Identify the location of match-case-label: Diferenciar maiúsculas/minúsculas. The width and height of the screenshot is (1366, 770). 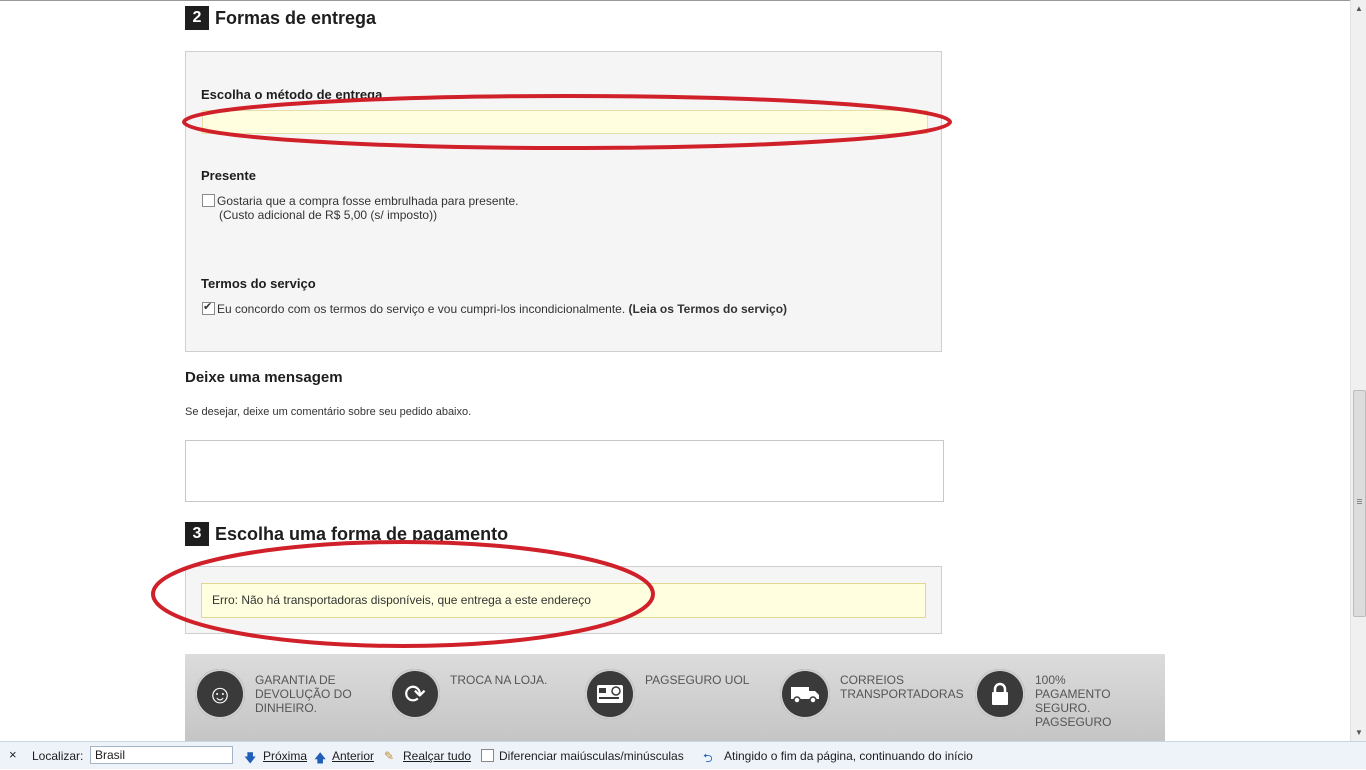
(591, 756).